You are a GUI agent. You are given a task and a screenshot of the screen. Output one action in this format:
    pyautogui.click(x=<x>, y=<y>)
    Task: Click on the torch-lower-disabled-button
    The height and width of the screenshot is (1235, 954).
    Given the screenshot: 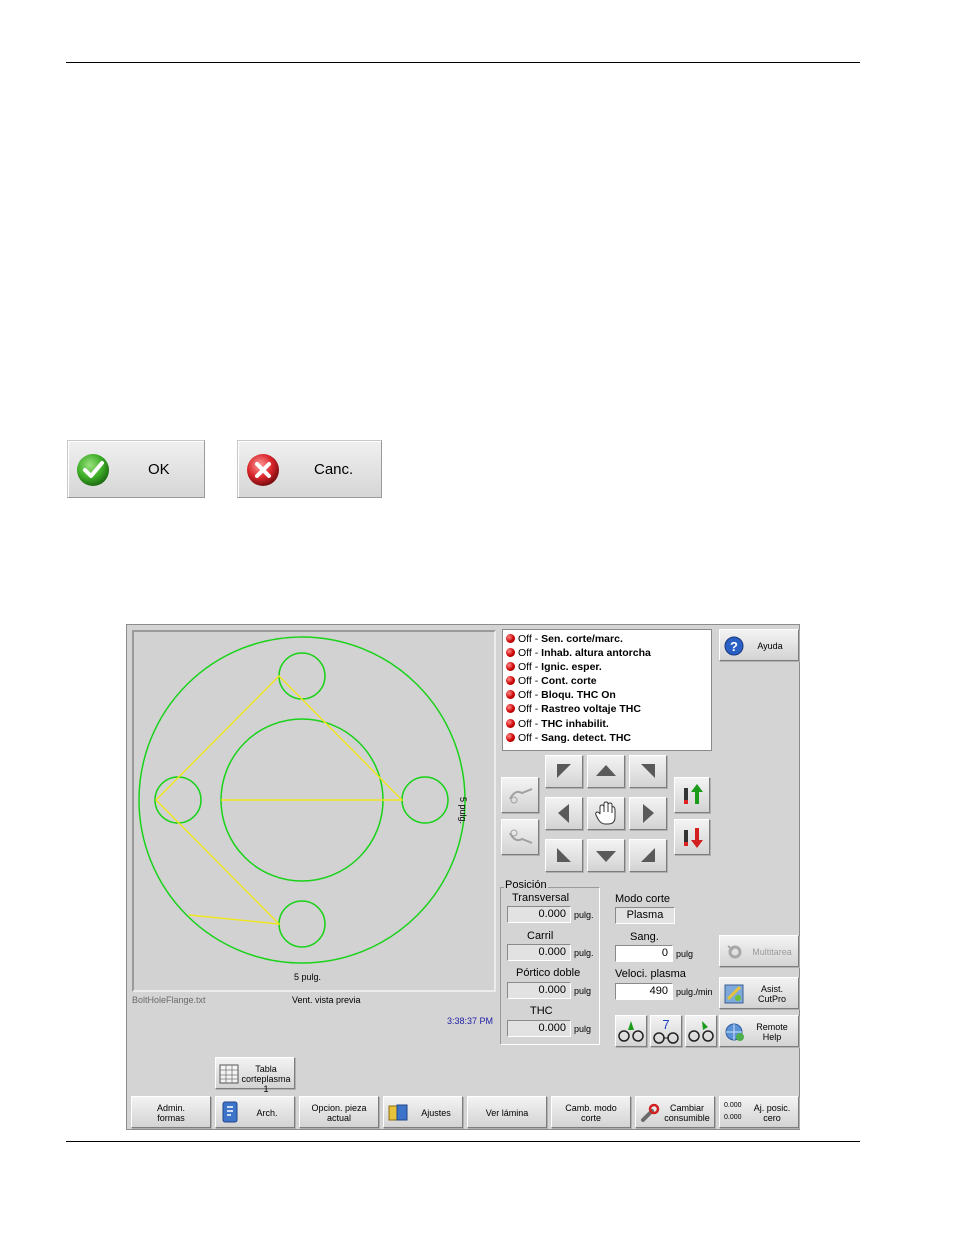 What is the action you would take?
    pyautogui.click(x=520, y=837)
    